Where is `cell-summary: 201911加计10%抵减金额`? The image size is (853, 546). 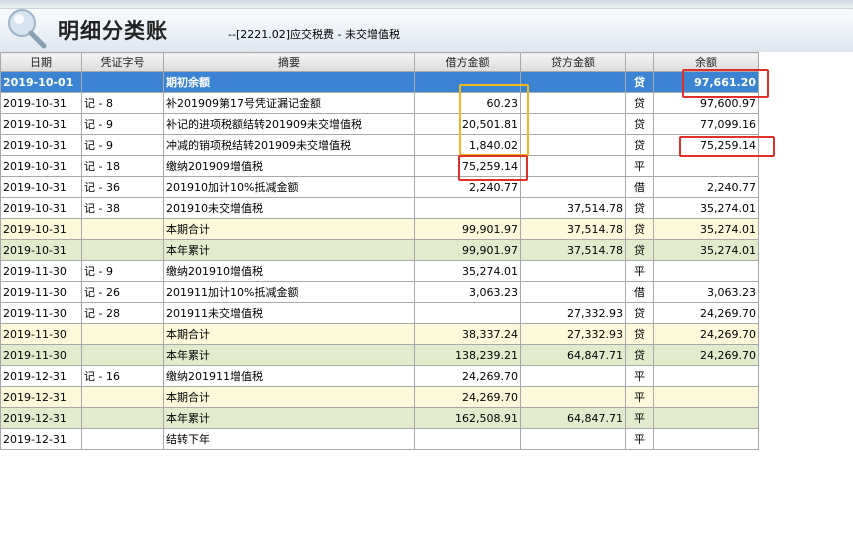 cell-summary: 201911加计10%抵减金额 is located at coordinates (289, 292).